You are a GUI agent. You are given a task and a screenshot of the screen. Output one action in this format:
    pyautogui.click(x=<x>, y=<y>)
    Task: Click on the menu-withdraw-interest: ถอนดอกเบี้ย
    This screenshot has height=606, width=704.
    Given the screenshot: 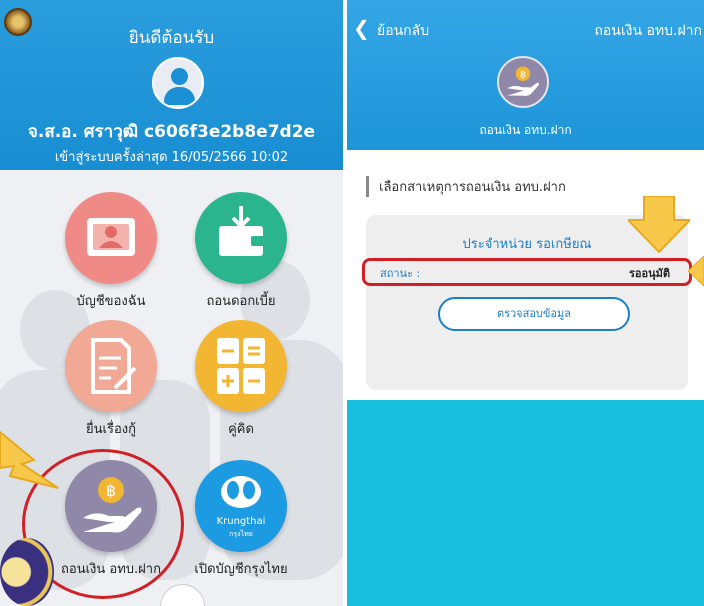 What is the action you would take?
    pyautogui.click(x=241, y=251)
    